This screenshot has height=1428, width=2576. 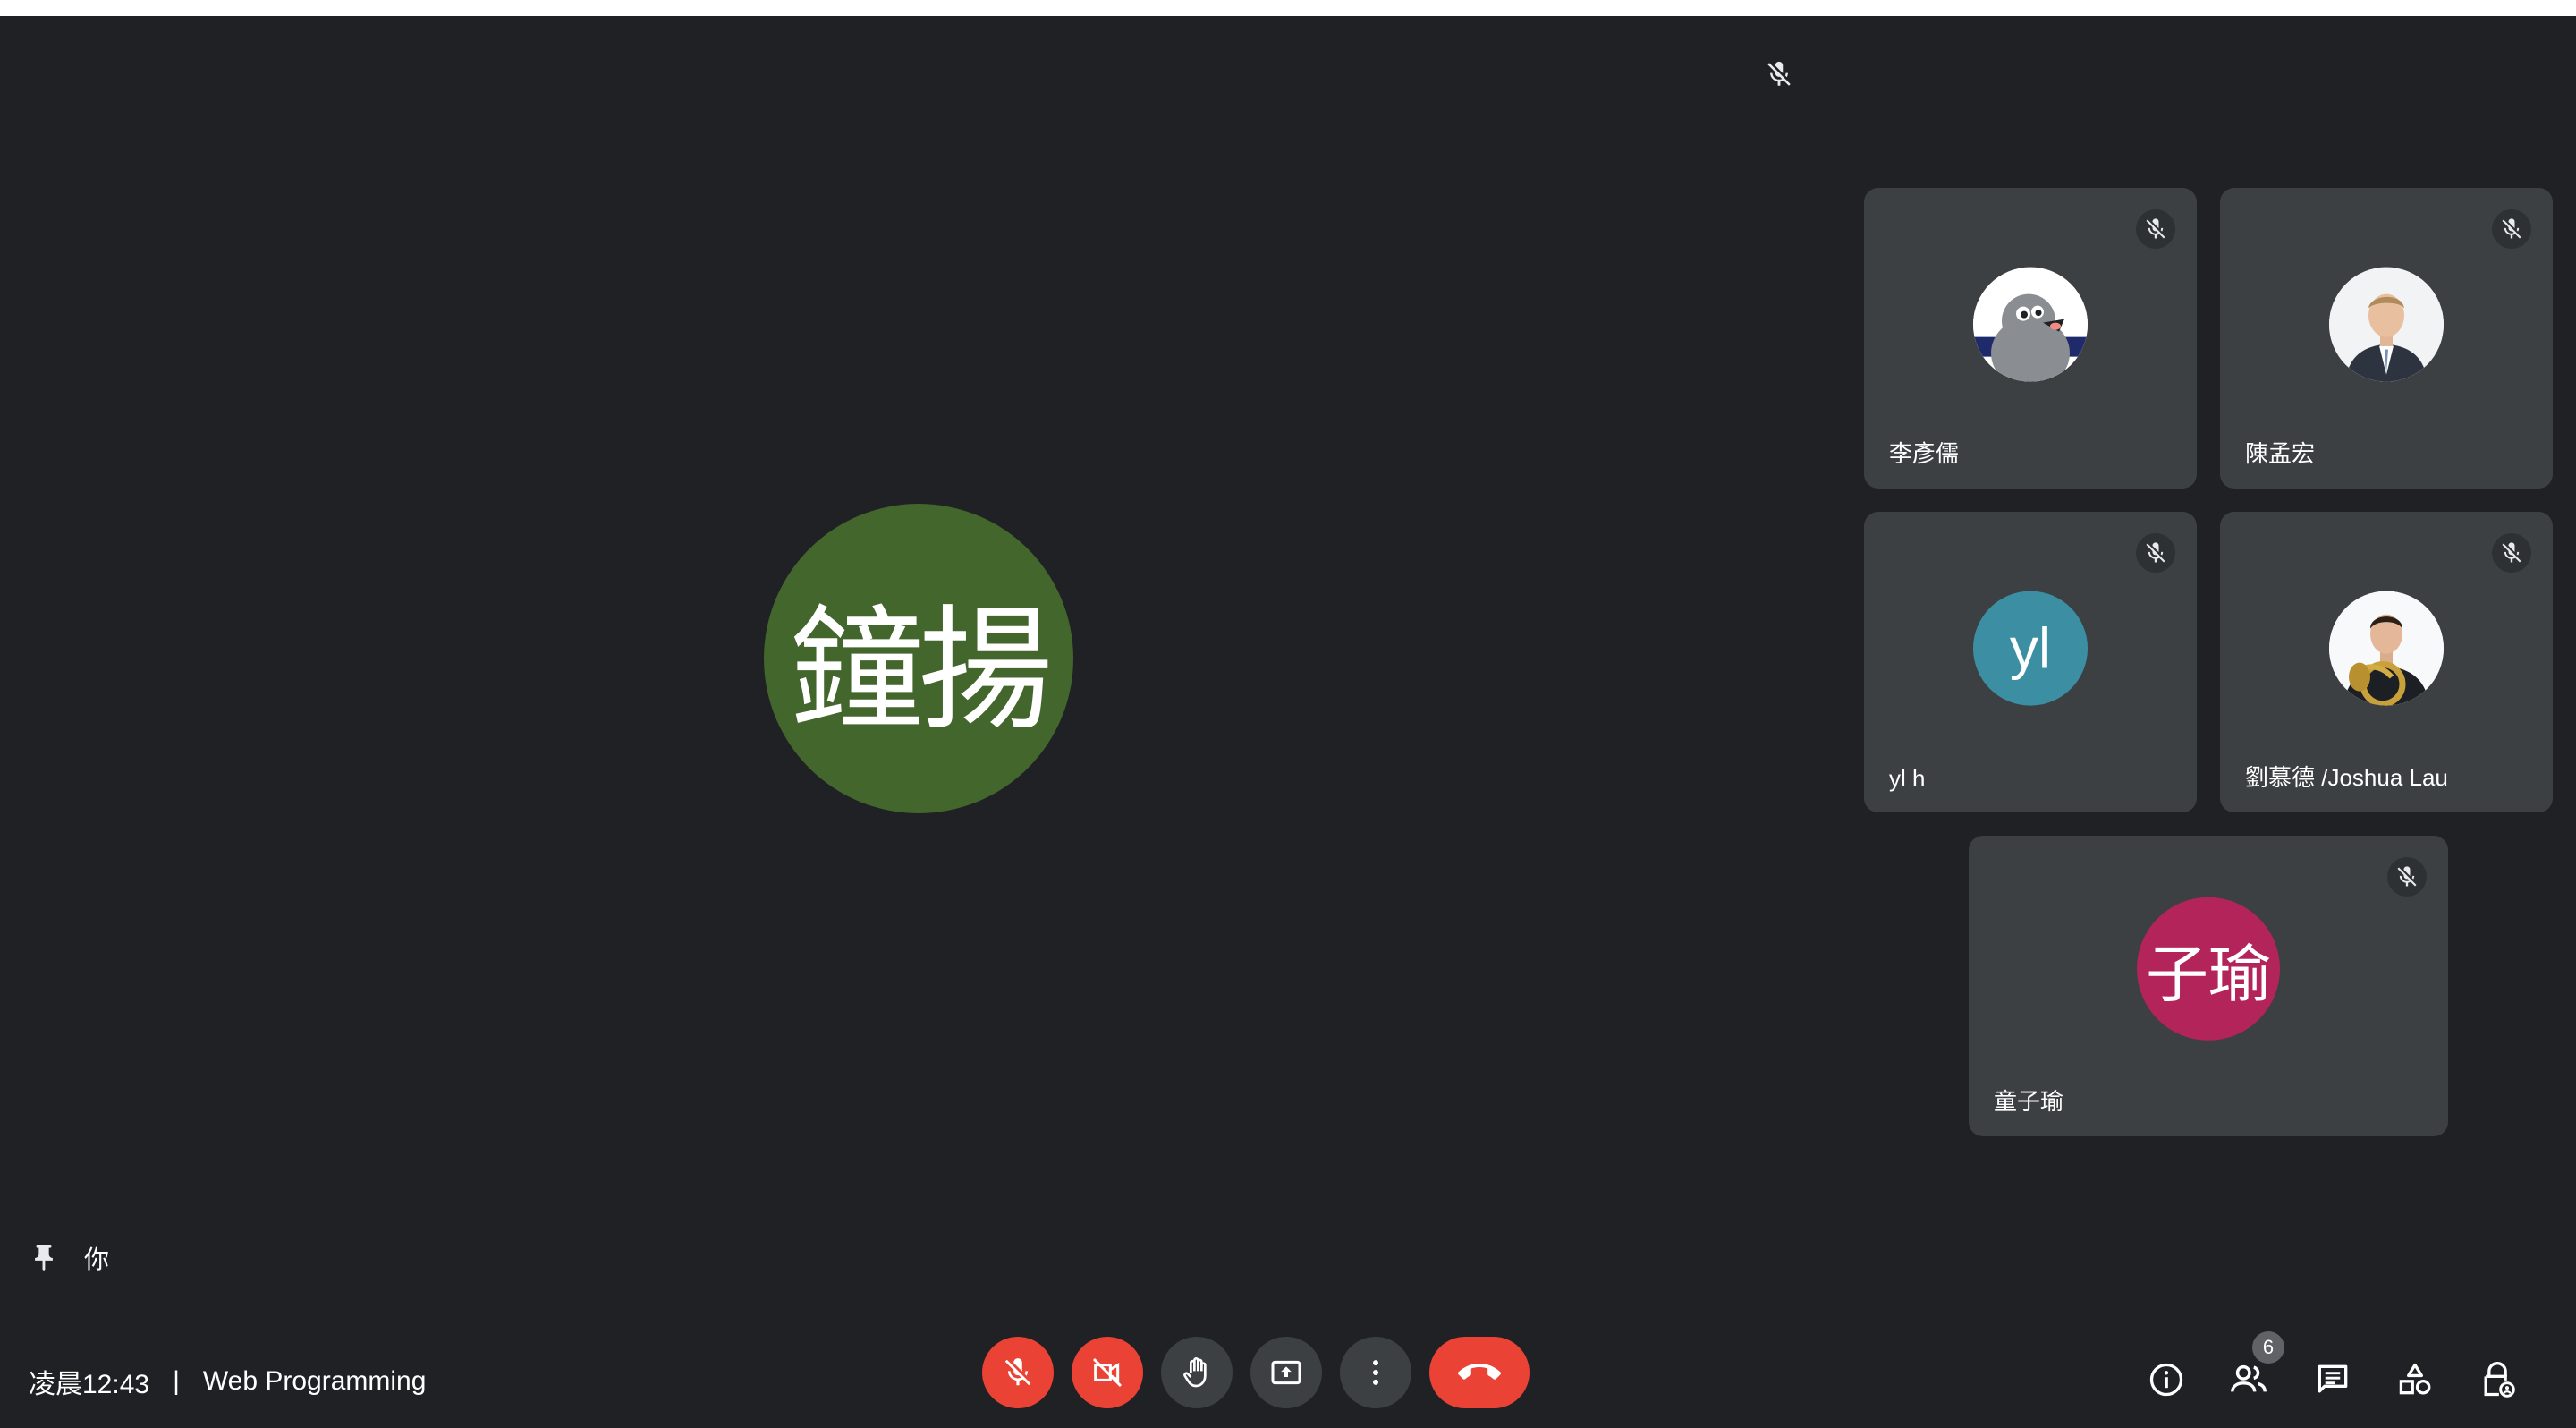 What do you see at coordinates (2280, 453) in the screenshot?
I see `participant-name: 陳孟宏` at bounding box center [2280, 453].